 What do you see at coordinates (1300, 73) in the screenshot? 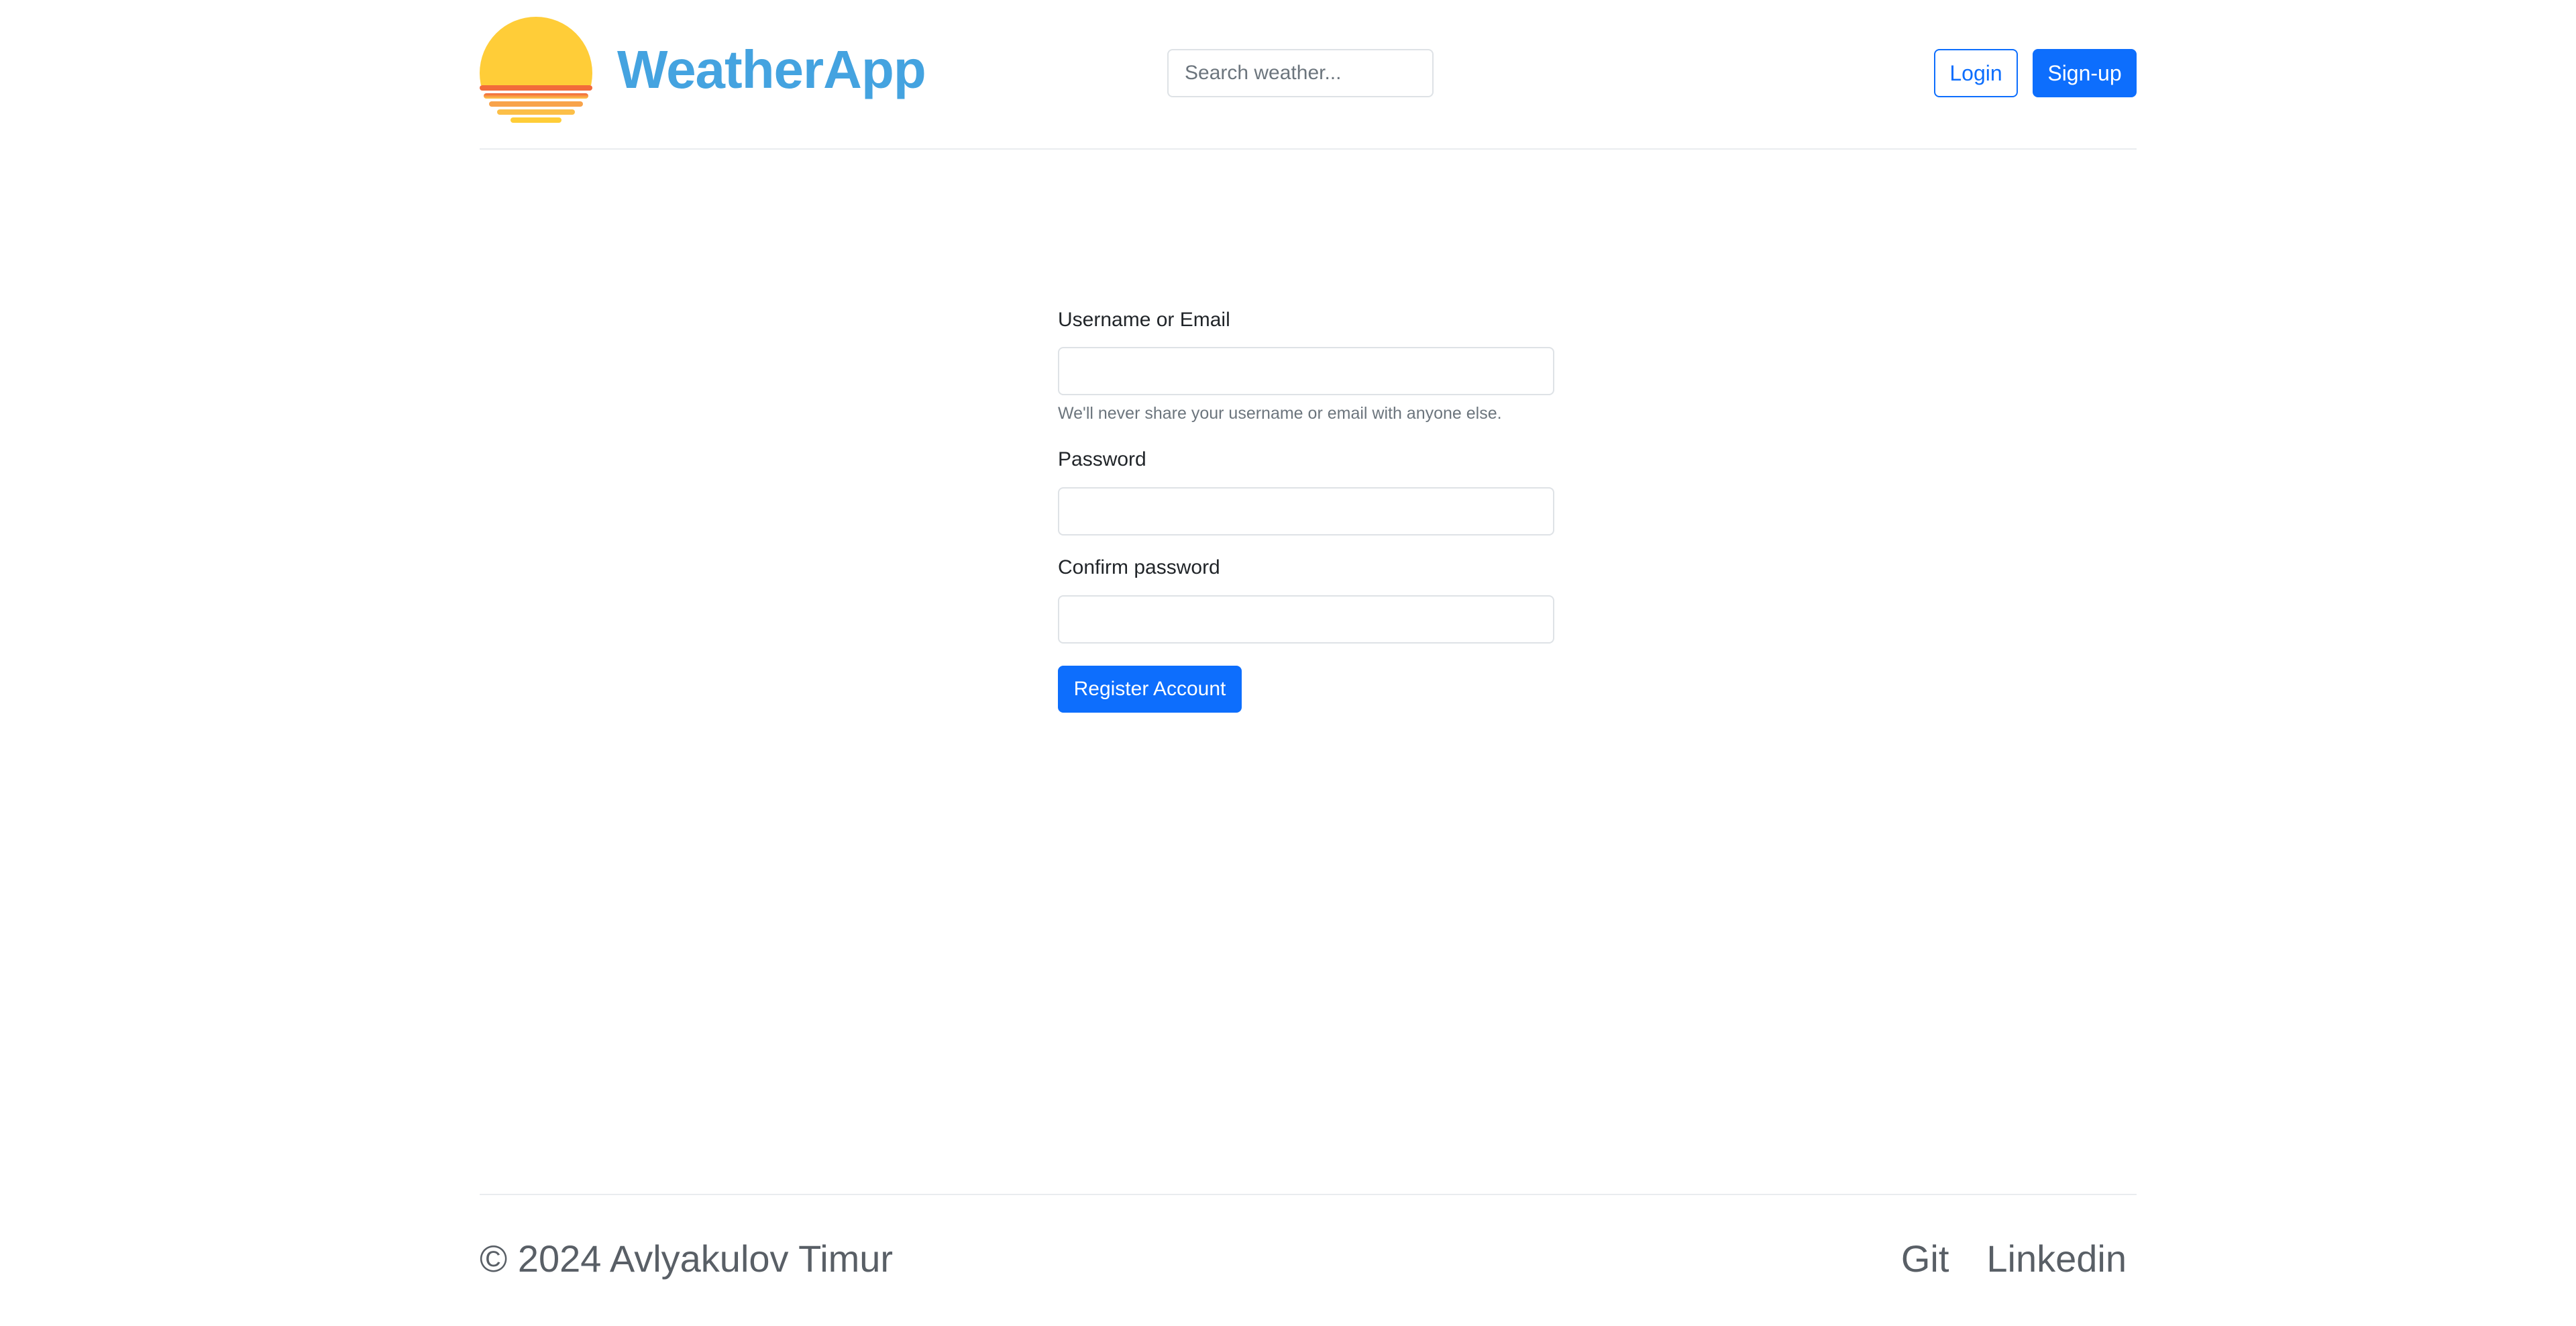
I see `search-input` at bounding box center [1300, 73].